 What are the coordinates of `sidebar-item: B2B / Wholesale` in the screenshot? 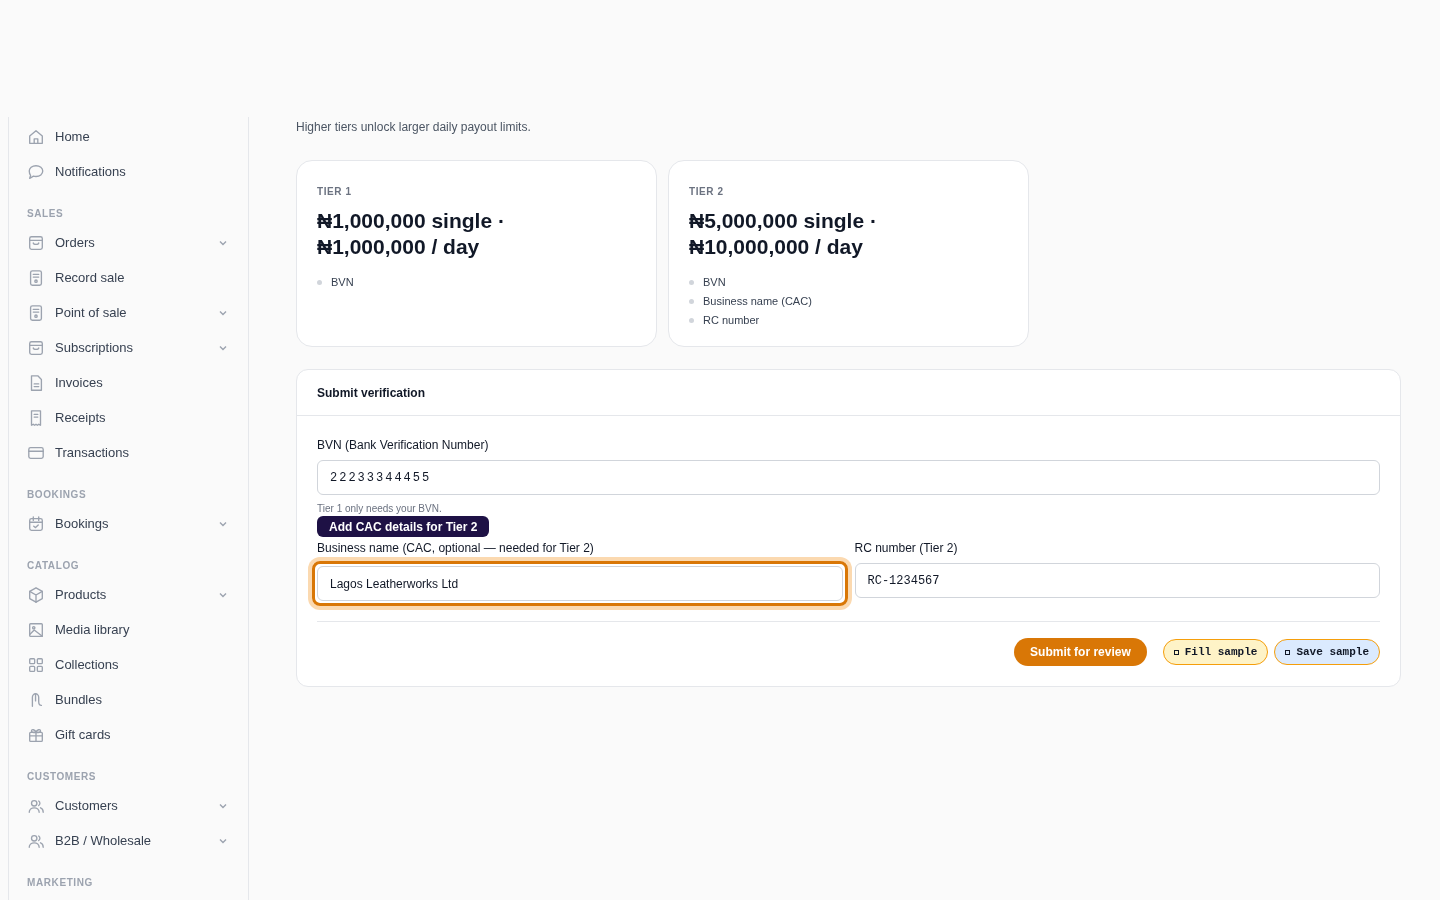 It's located at (128, 840).